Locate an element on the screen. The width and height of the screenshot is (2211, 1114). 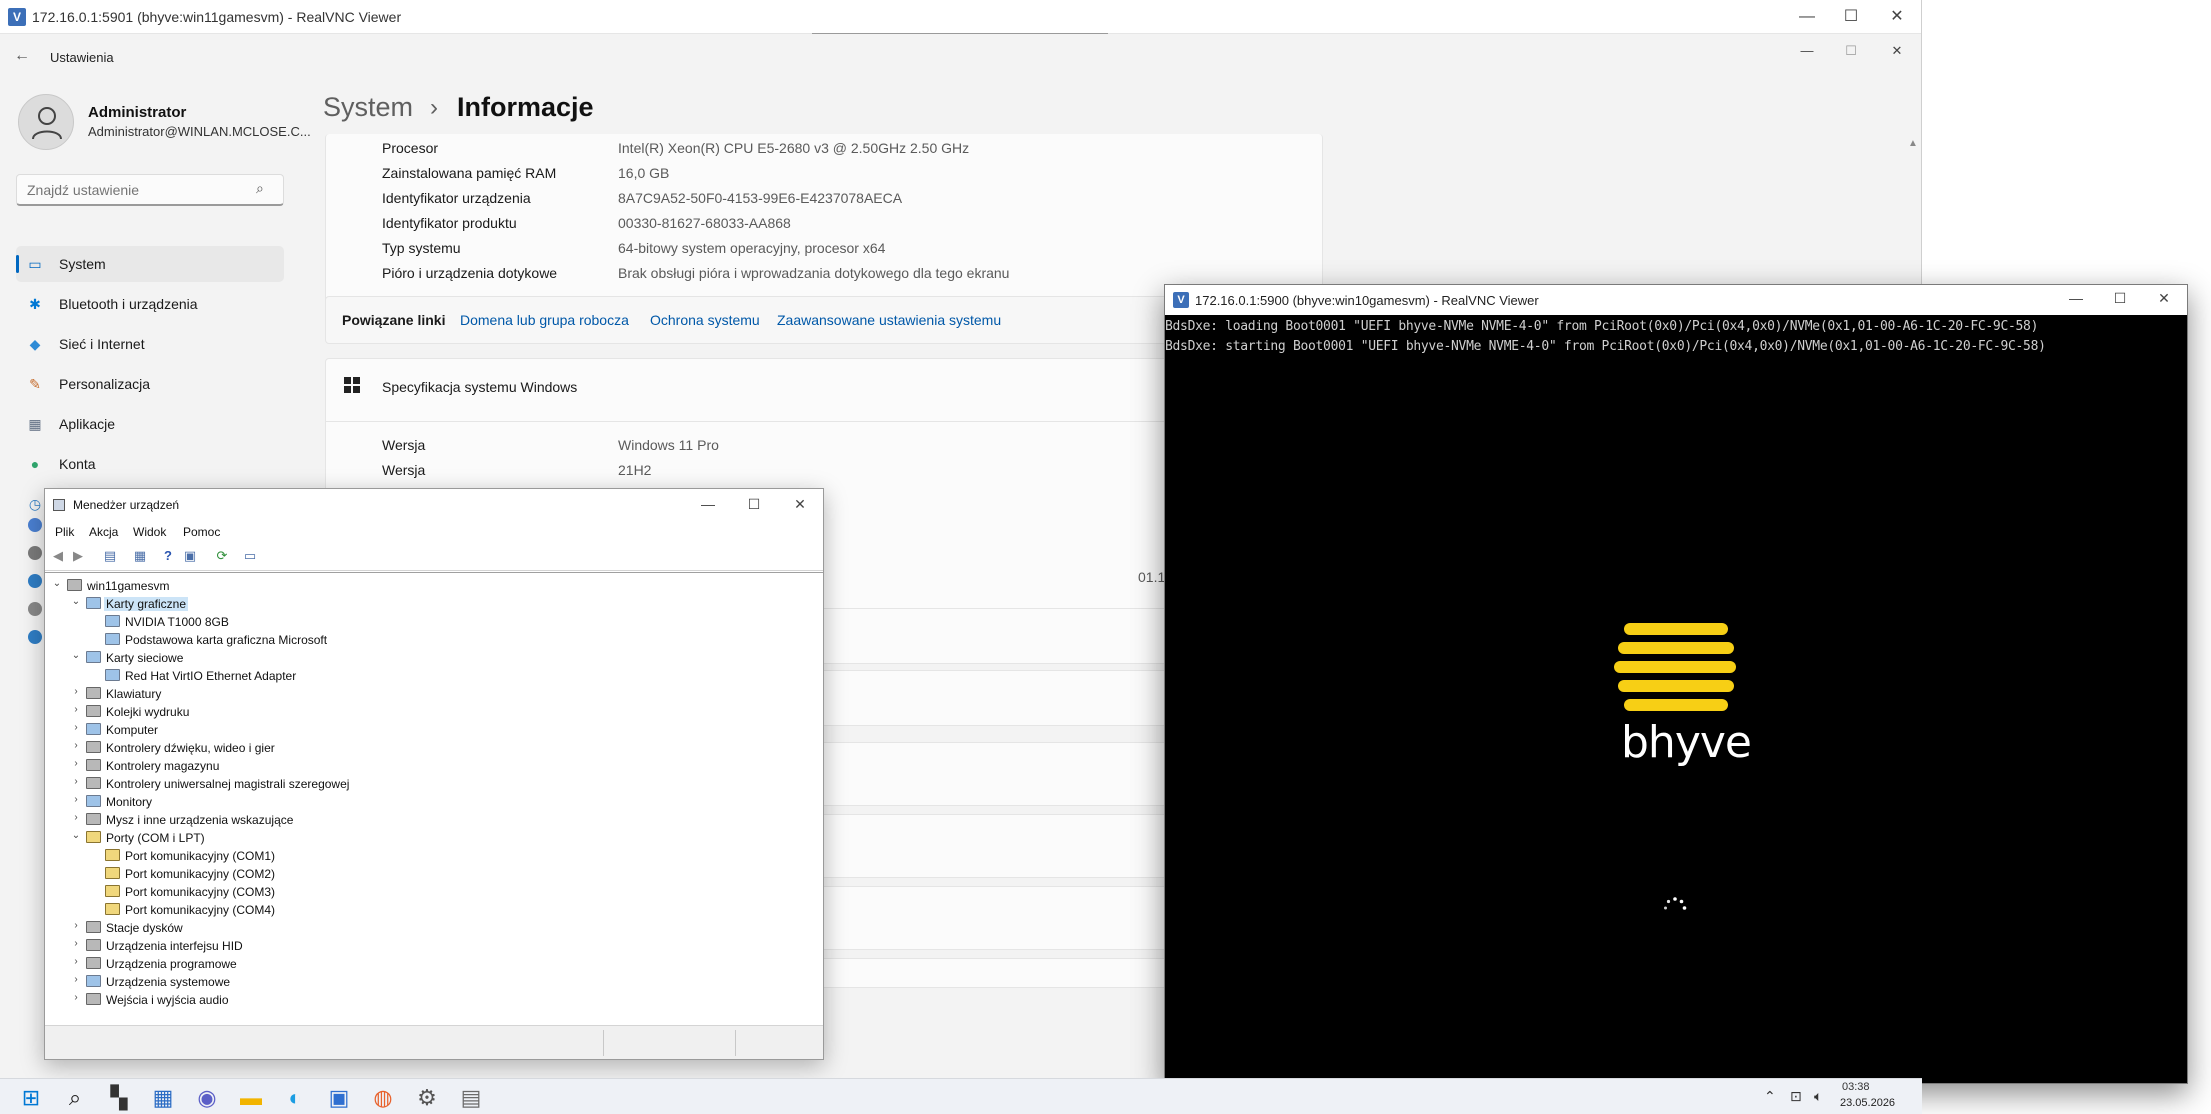
scroll-up-arrow-icon: ▲ is located at coordinates (1913, 143).